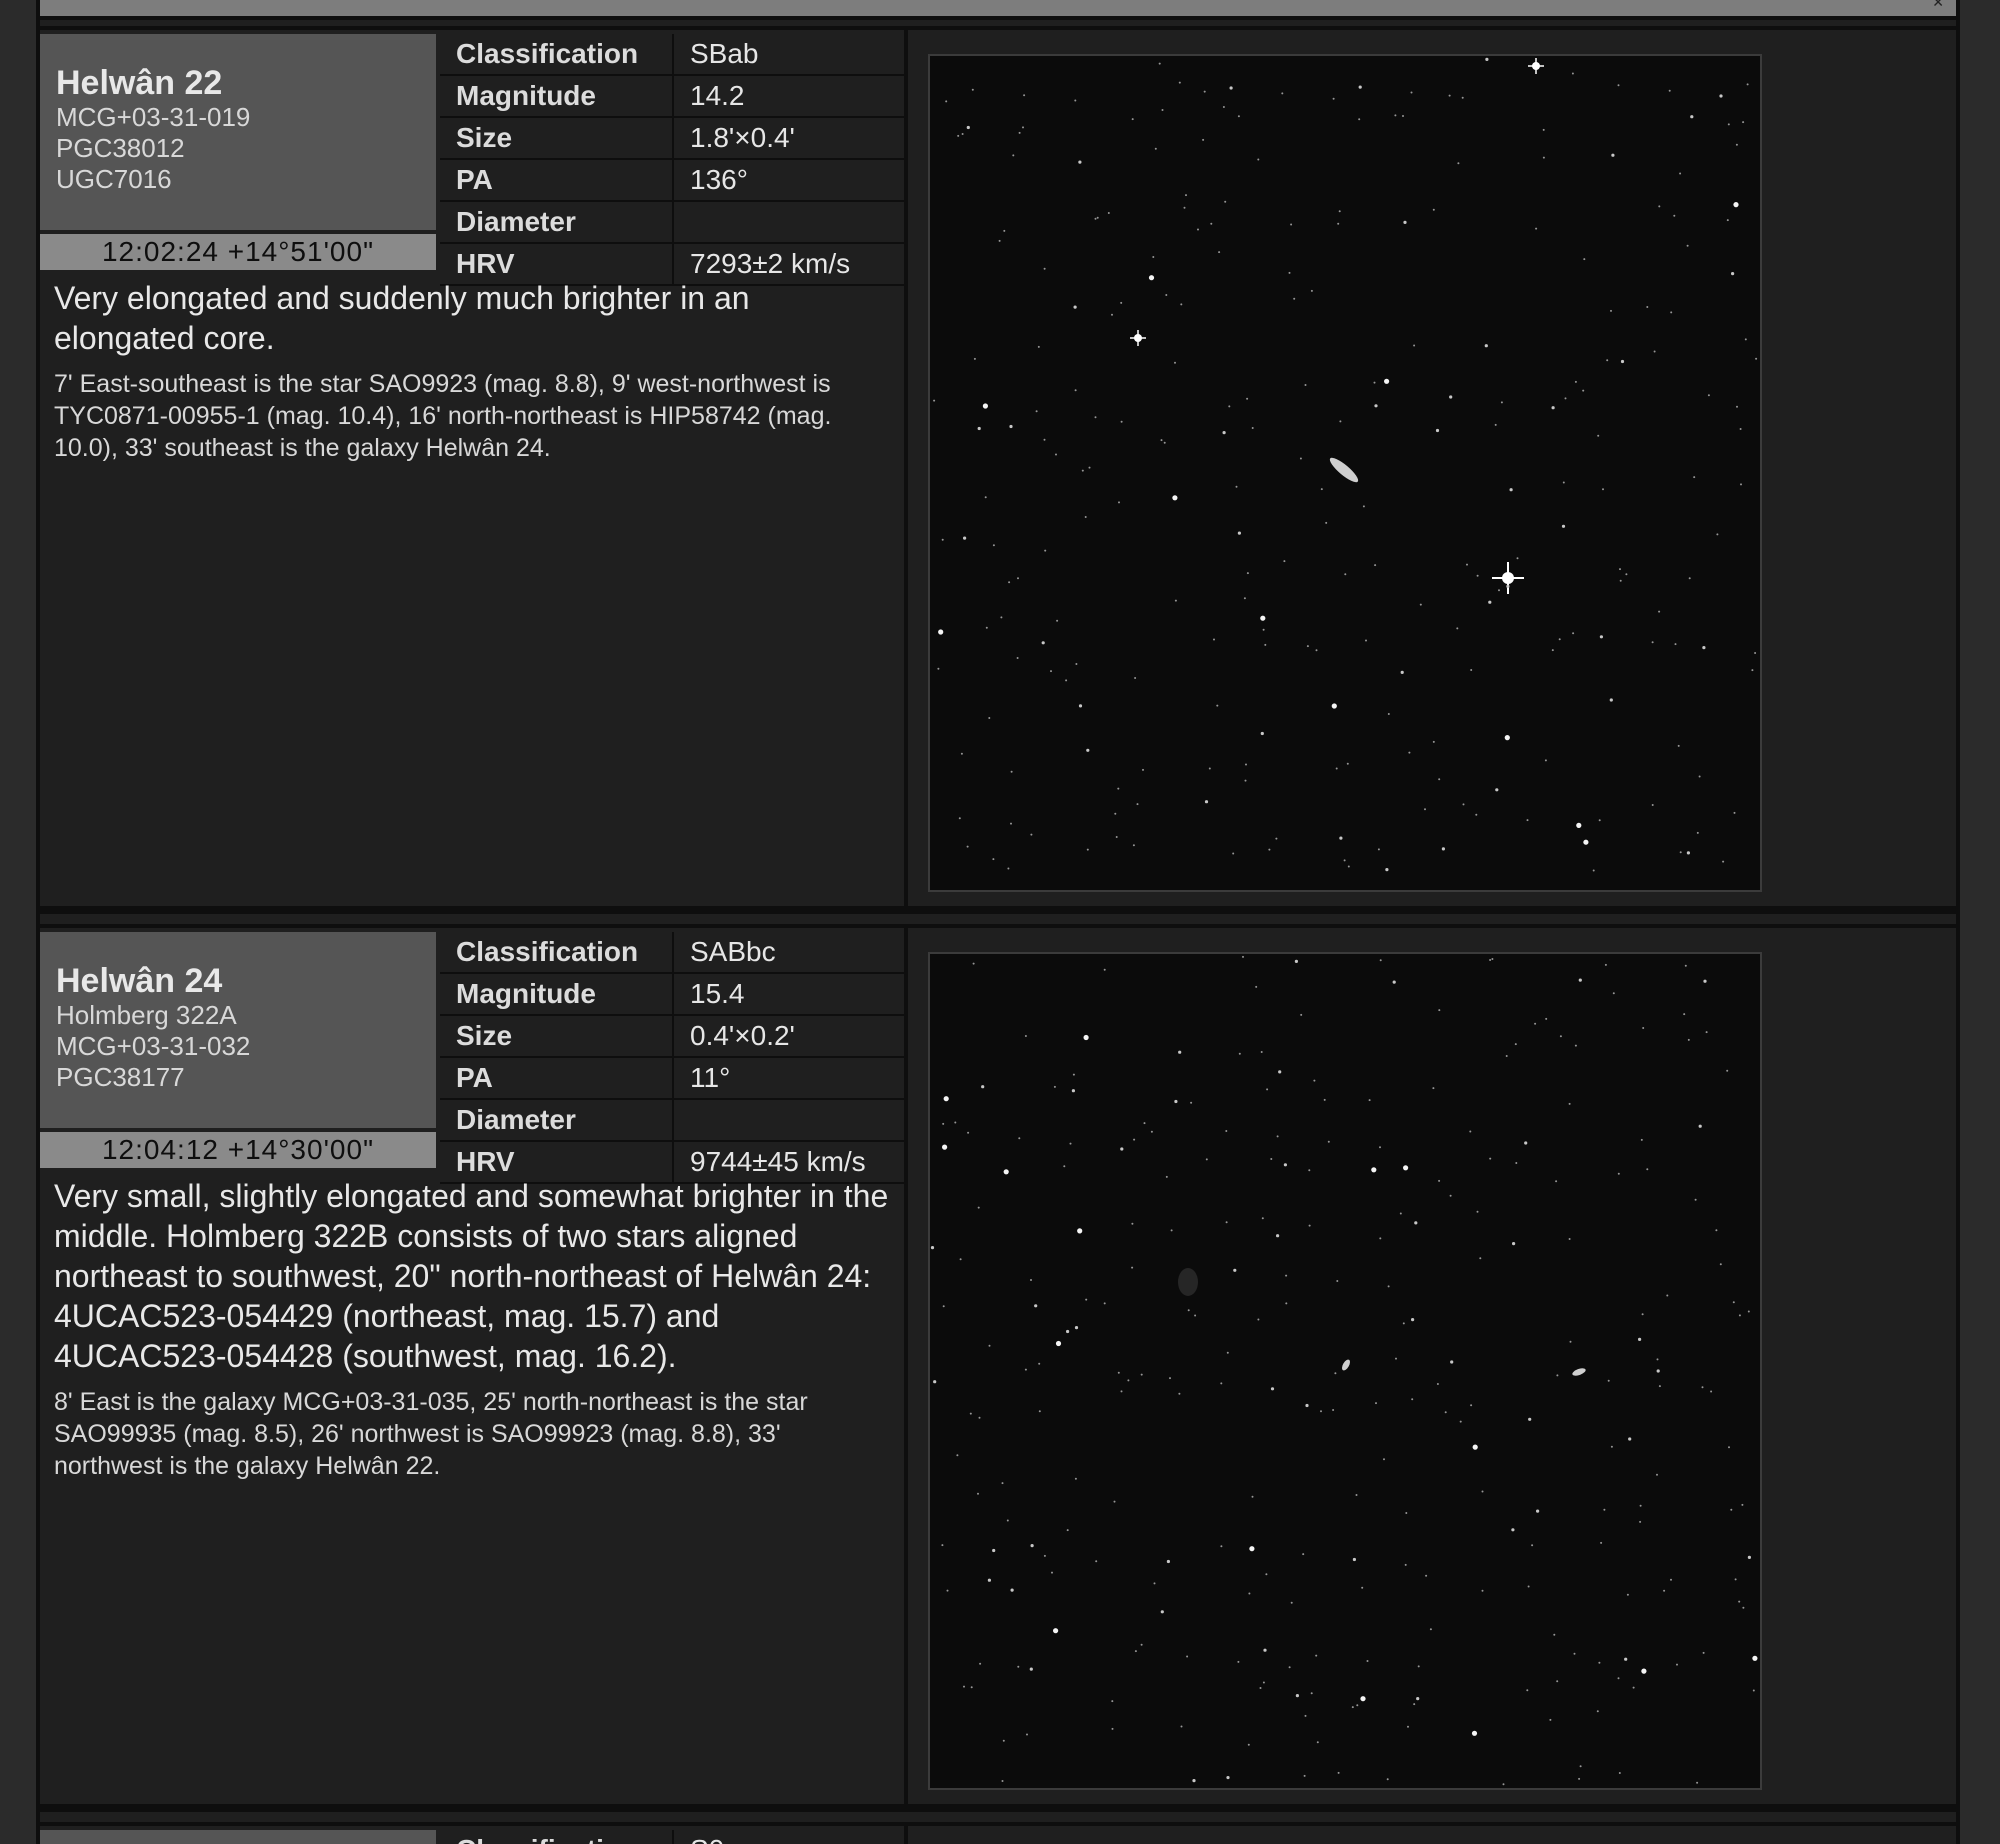 The image size is (2000, 1844). I want to click on property-row: PA 11°, so click(672, 1078).